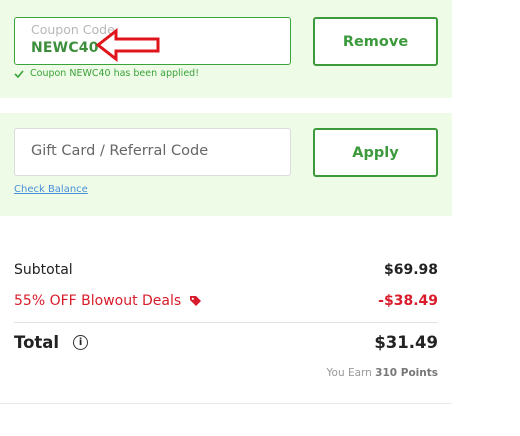 This screenshot has height=436, width=520. Describe the element at coordinates (115, 73) in the screenshot. I see `coupon-applied-text: Coupon NEWC40 has been applied!` at that location.